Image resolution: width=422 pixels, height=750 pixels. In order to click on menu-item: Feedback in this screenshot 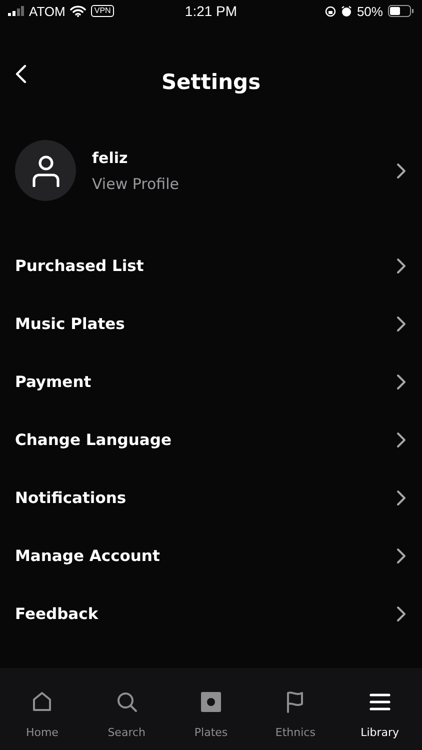, I will do `click(211, 614)`.